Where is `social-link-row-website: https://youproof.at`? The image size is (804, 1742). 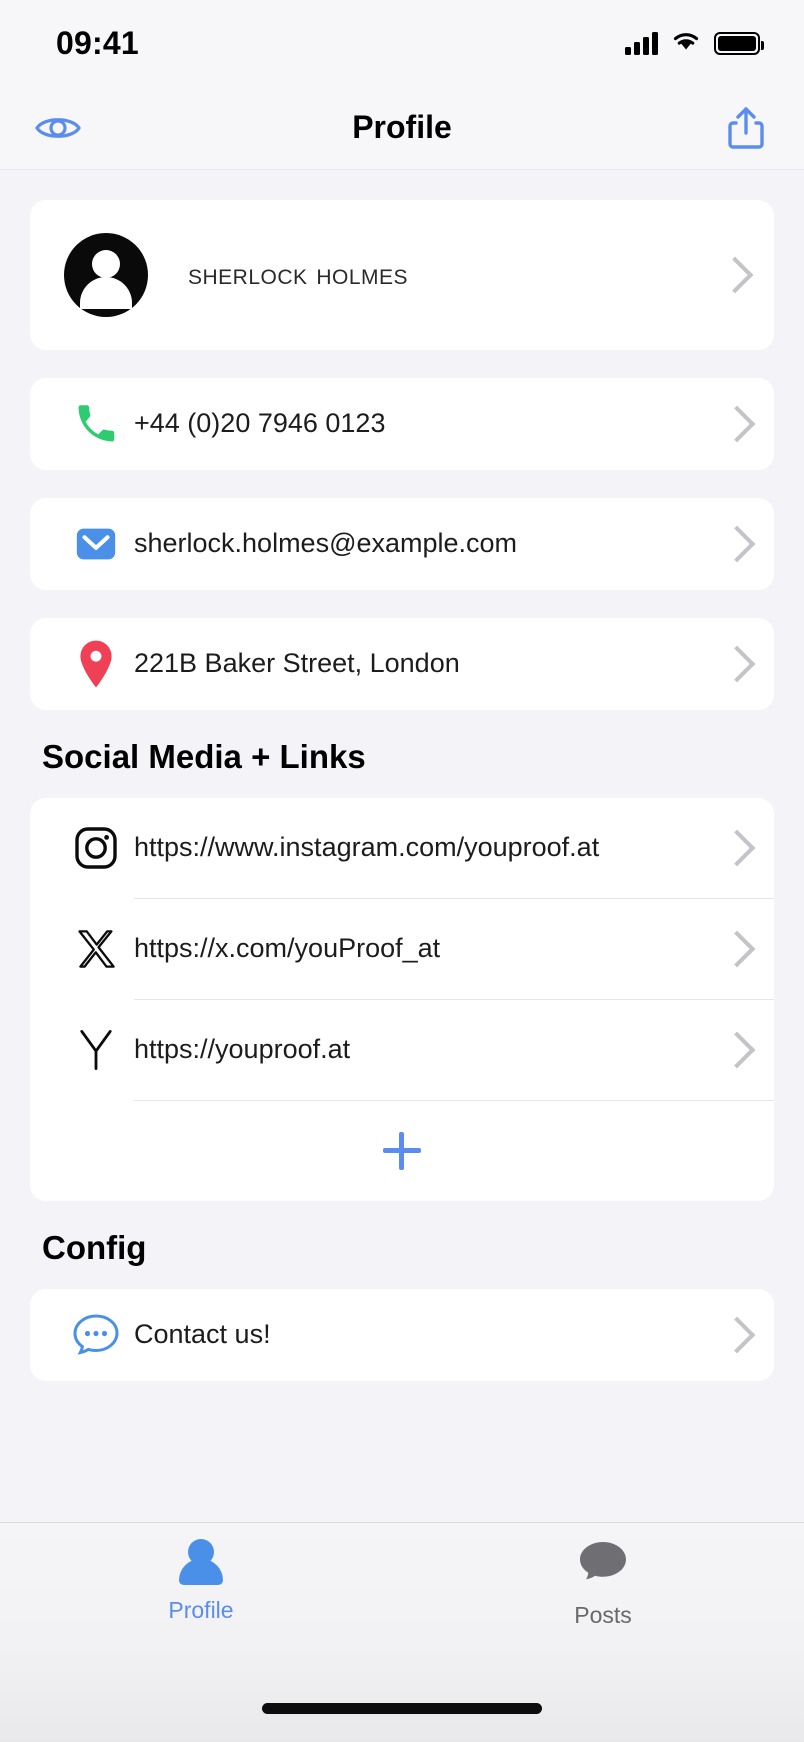 social-link-row-website: https://youproof.at is located at coordinates (402, 1050).